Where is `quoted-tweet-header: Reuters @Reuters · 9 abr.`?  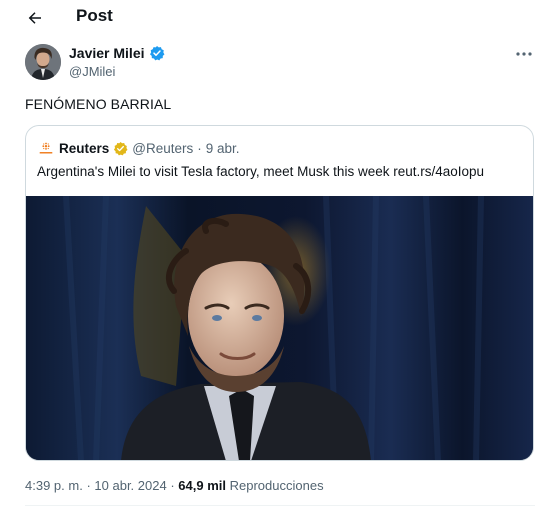 quoted-tweet-header: Reuters @Reuters · 9 abr. is located at coordinates (138, 148).